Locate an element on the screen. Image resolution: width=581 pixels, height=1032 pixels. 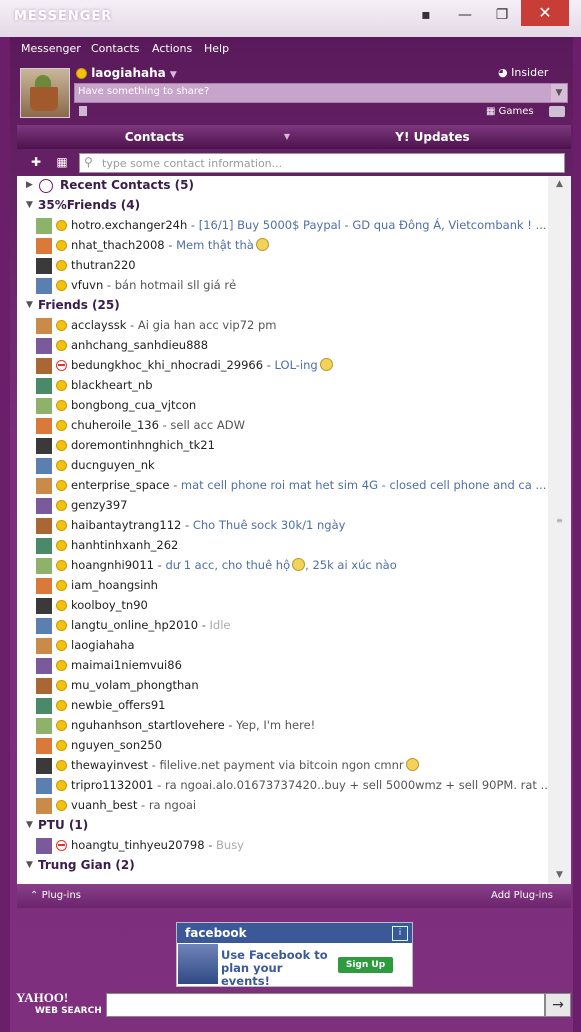
contact-name: anhchang_sanhdieu888 is located at coordinates (140, 345).